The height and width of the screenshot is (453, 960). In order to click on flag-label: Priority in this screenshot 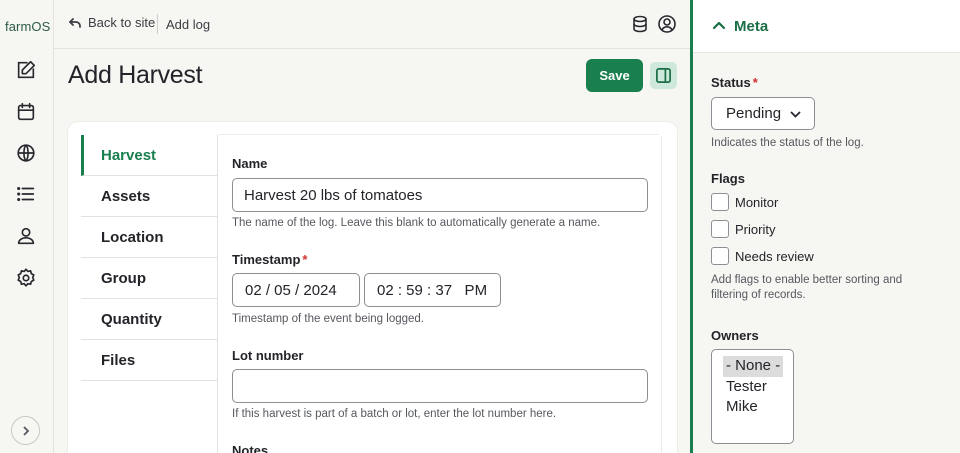, I will do `click(755, 229)`.